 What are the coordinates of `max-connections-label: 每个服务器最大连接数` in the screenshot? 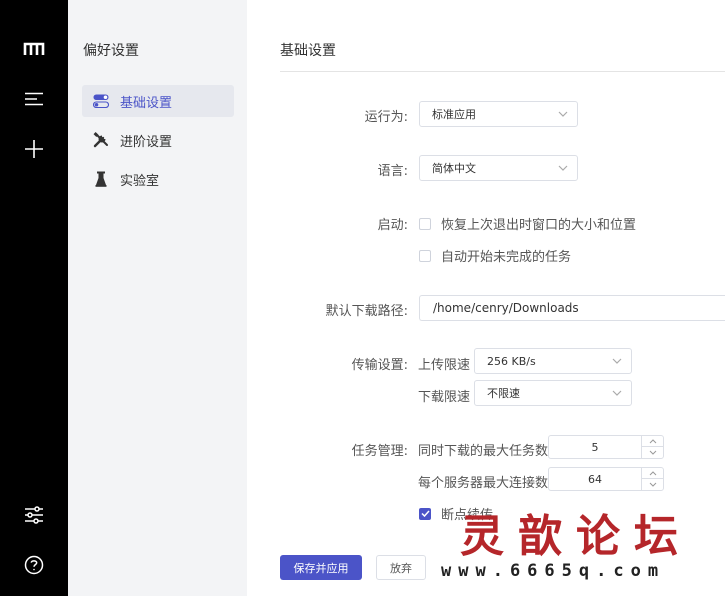 It's located at (483, 483).